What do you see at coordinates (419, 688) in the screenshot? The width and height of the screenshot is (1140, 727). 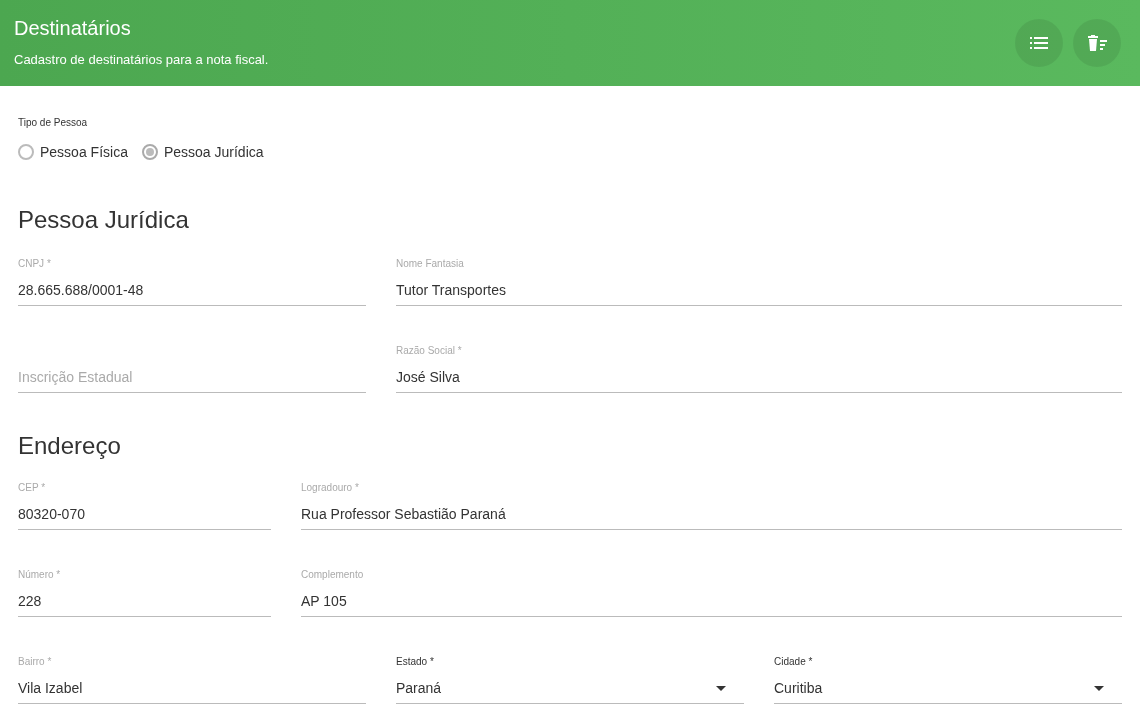 I see `field-value: Paraná` at bounding box center [419, 688].